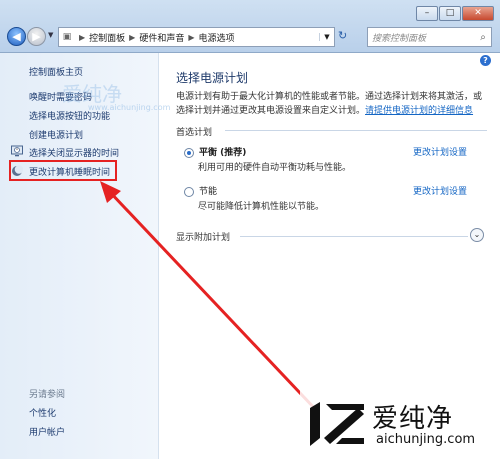 The width and height of the screenshot is (500, 459). What do you see at coordinates (208, 192) in the screenshot?
I see `plan-power-saver-name: 节能` at bounding box center [208, 192].